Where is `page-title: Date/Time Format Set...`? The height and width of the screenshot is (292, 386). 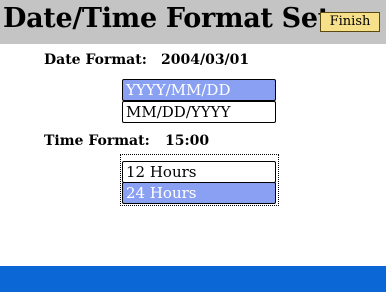 page-title: Date/Time Format Set... is located at coordinates (180, 18).